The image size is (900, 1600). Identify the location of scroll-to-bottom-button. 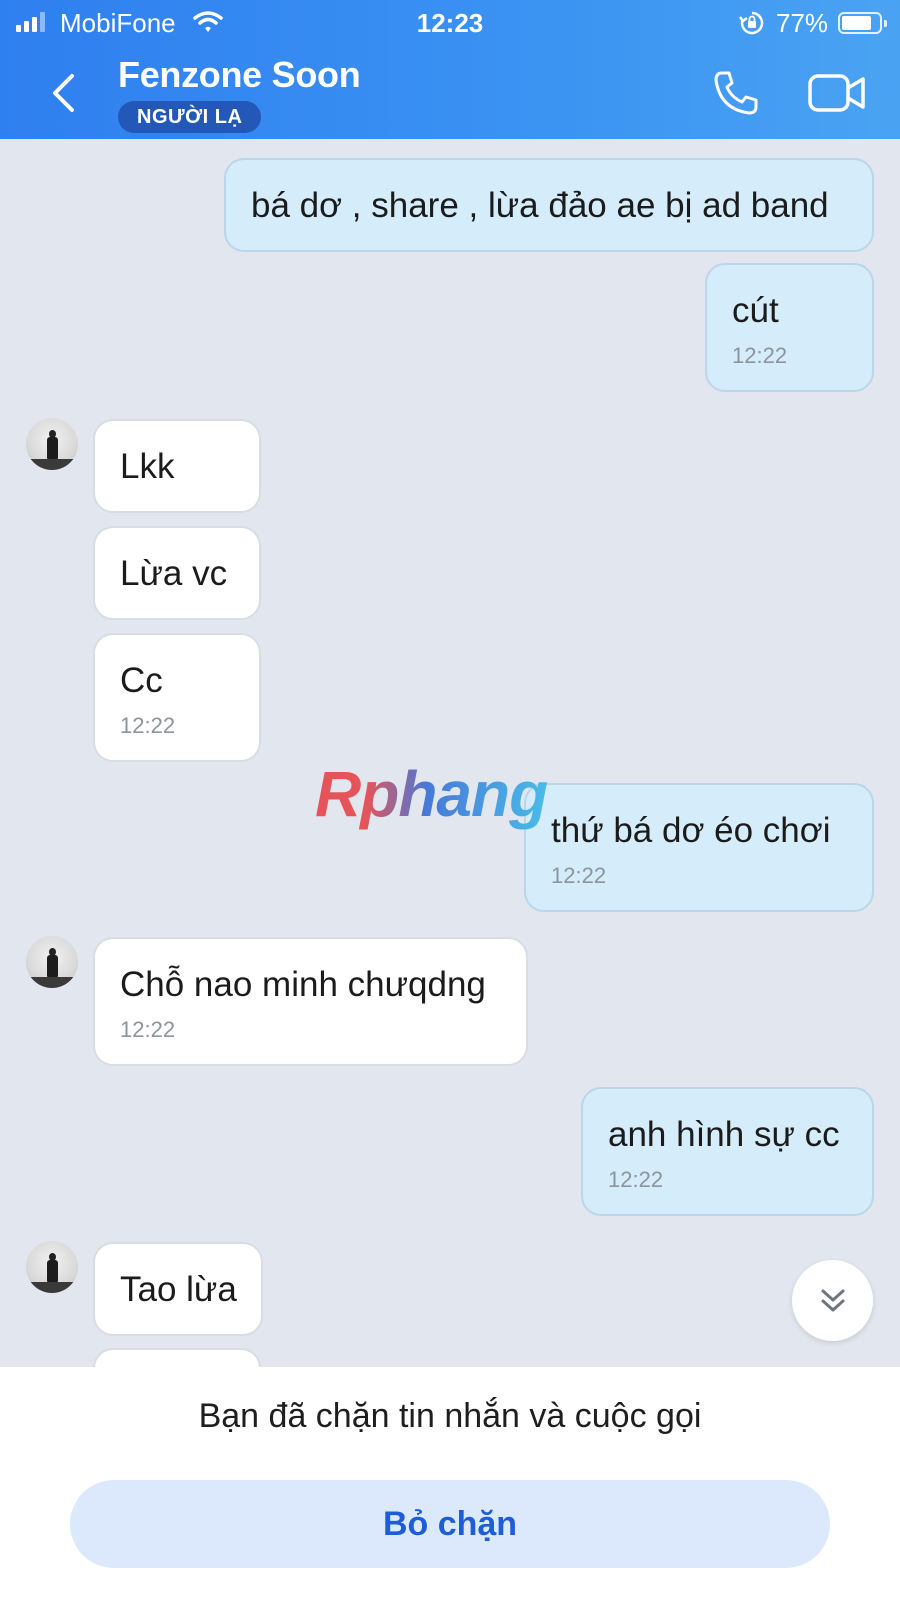
(832, 1300).